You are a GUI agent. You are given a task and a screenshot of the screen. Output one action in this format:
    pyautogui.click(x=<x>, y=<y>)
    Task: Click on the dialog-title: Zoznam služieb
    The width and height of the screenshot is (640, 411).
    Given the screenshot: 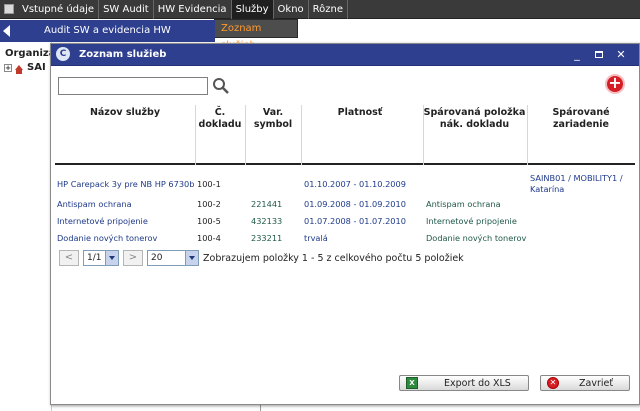 What is the action you would take?
    pyautogui.click(x=123, y=54)
    